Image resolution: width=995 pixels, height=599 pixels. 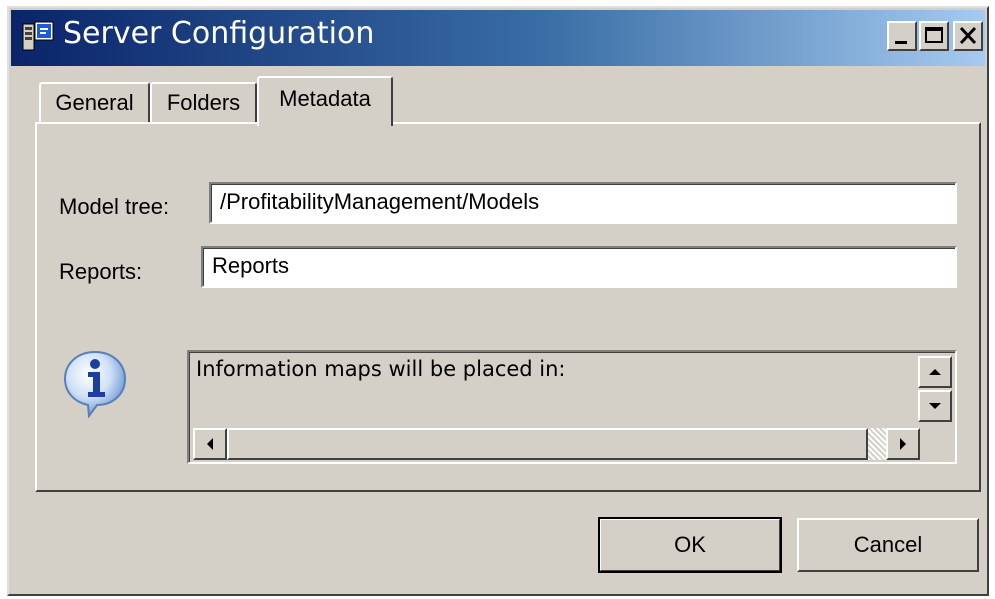 I want to click on tab-general-label: General, so click(x=94, y=102).